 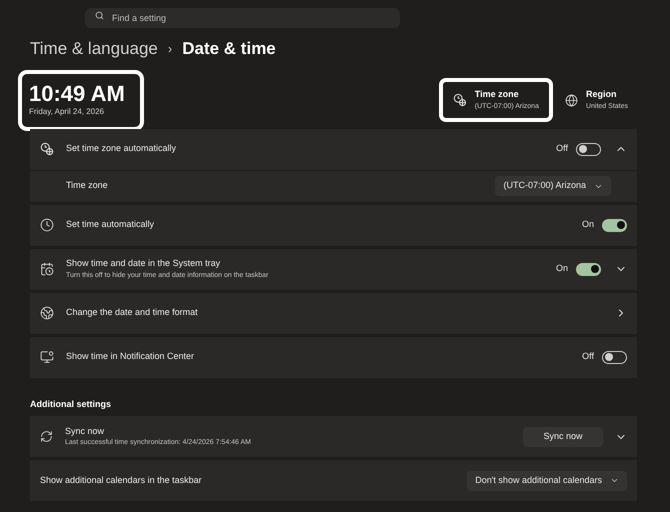 I want to click on setting-title: Show time and date in the System tray, so click(x=144, y=263).